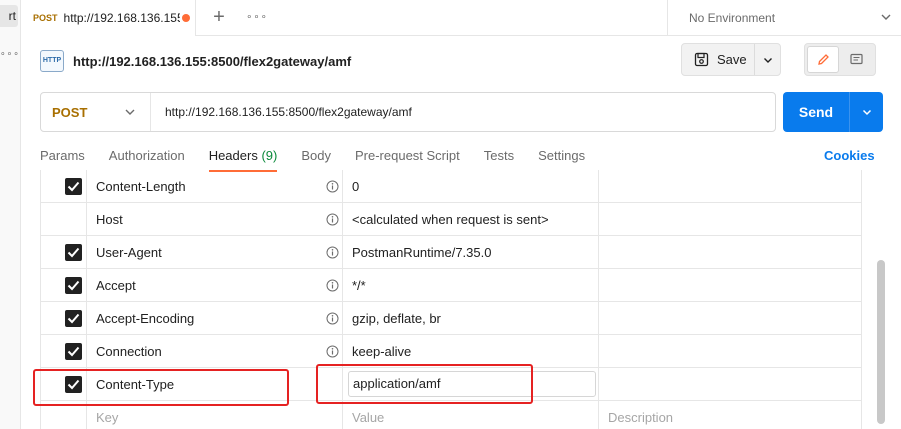  I want to click on environment-label: No Environment, so click(732, 18).